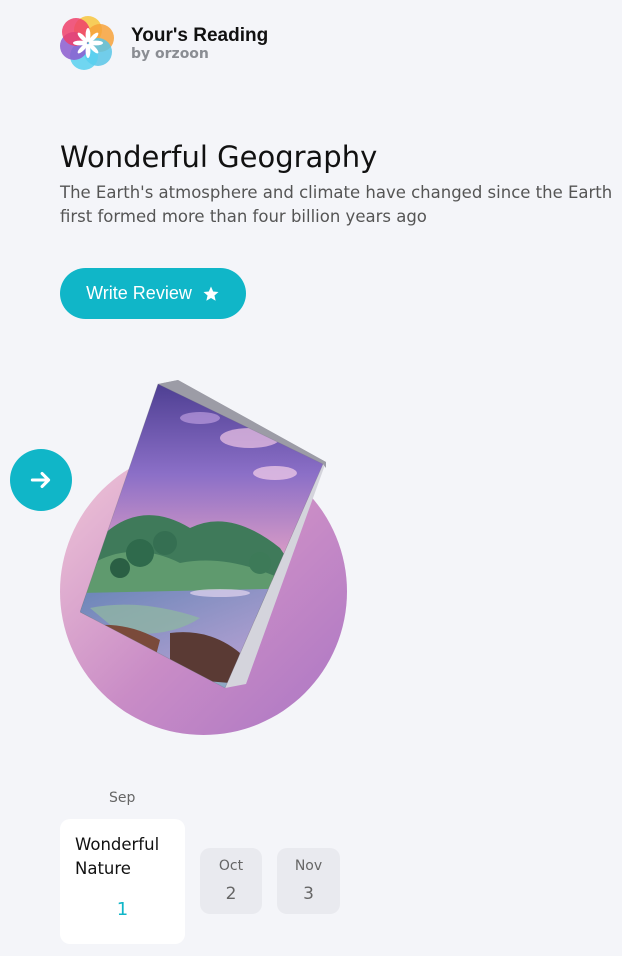  What do you see at coordinates (219, 157) in the screenshot?
I see `book-title: Wonderful Geography` at bounding box center [219, 157].